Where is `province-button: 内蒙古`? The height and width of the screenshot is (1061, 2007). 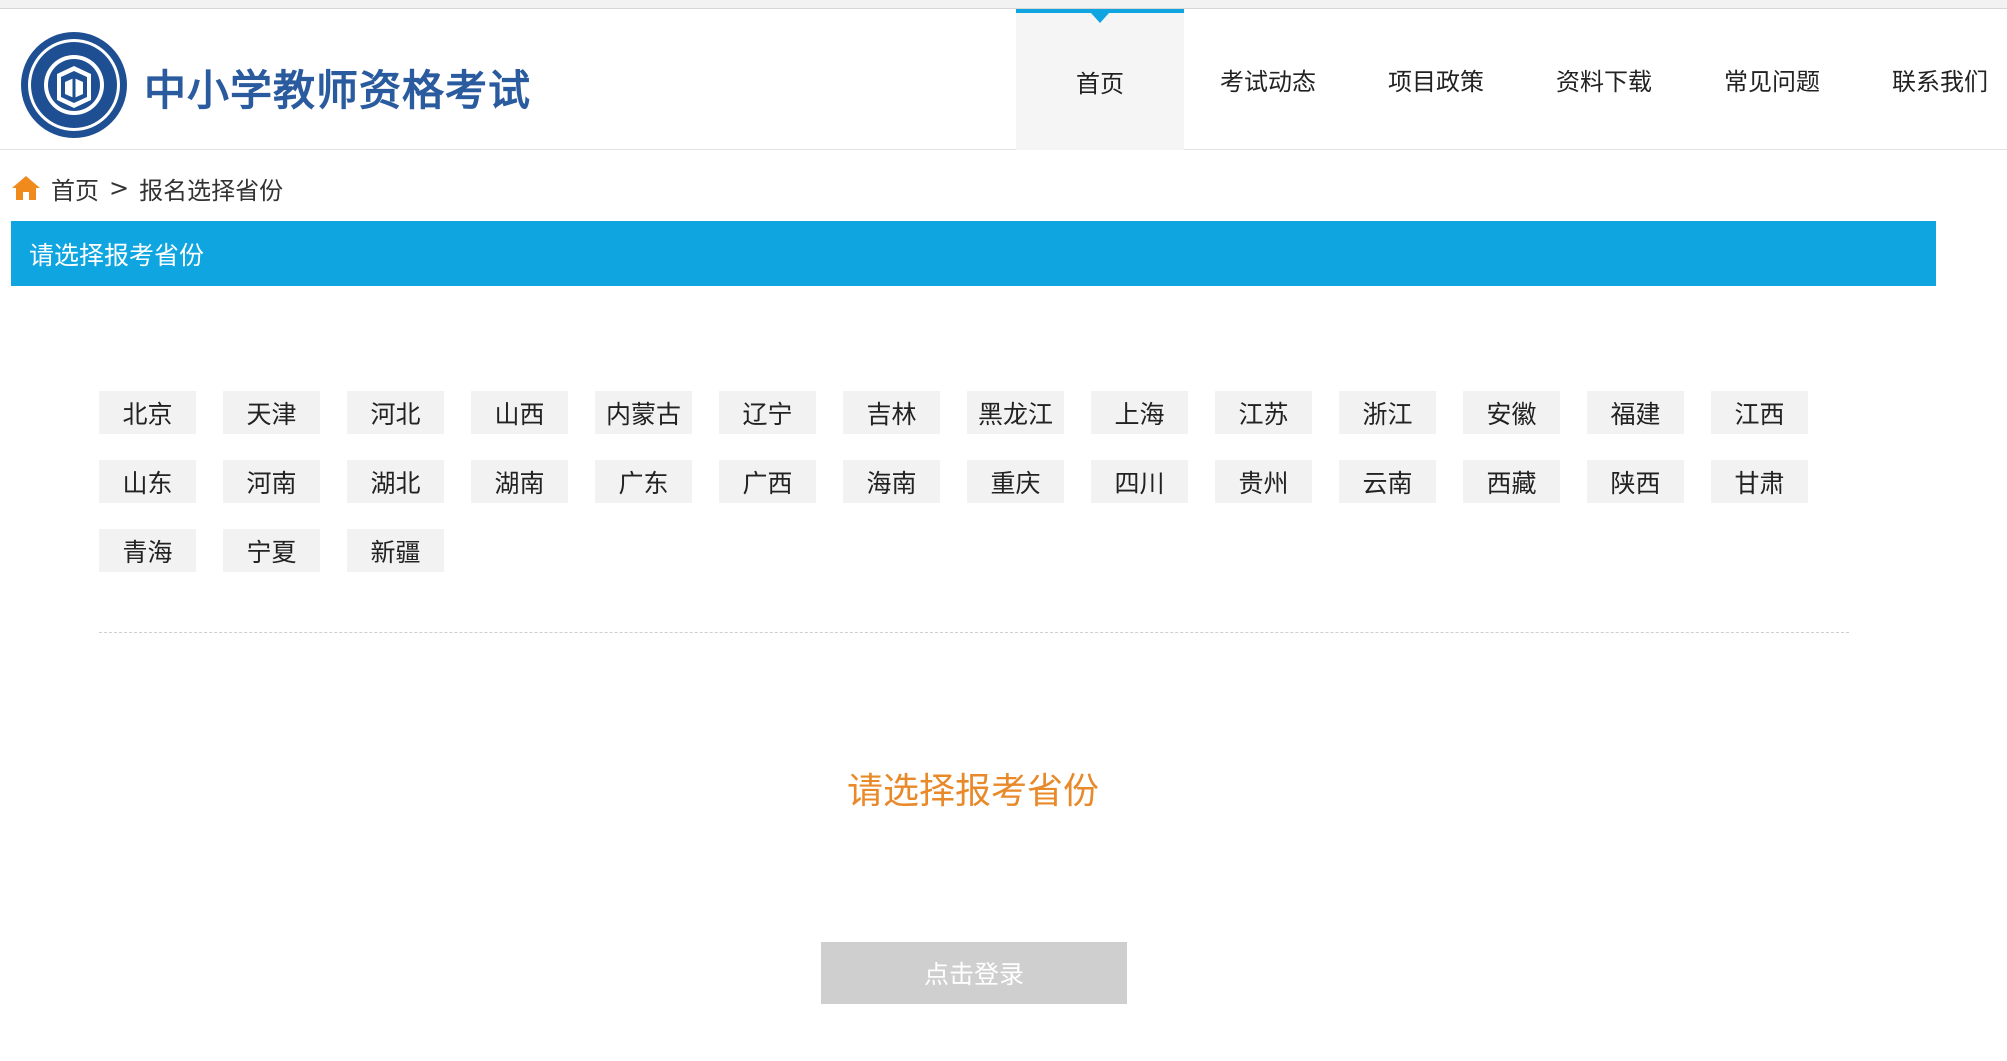
province-button: 内蒙古 is located at coordinates (643, 412).